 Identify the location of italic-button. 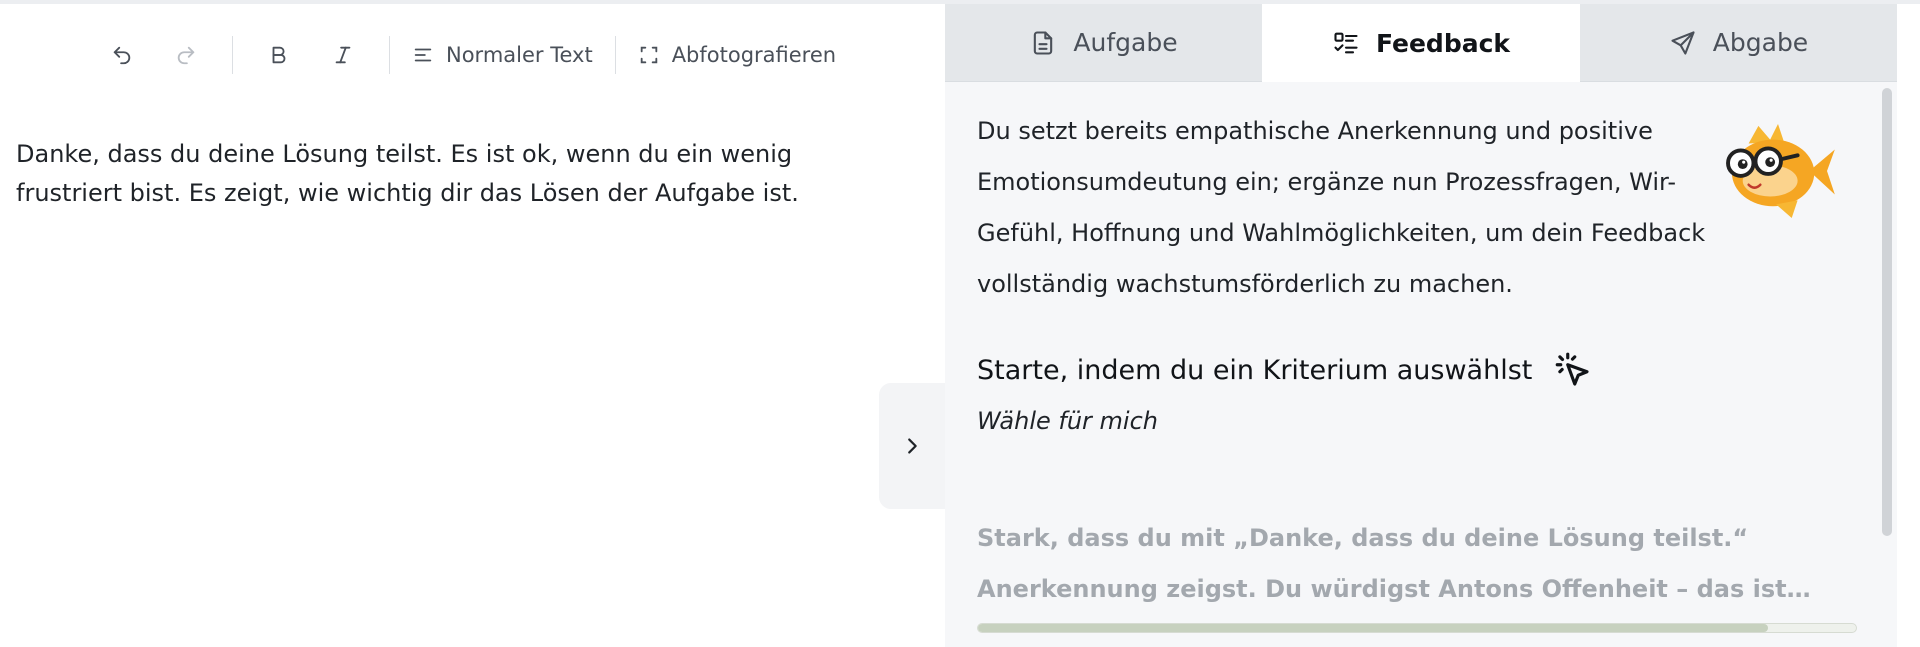
(343, 55).